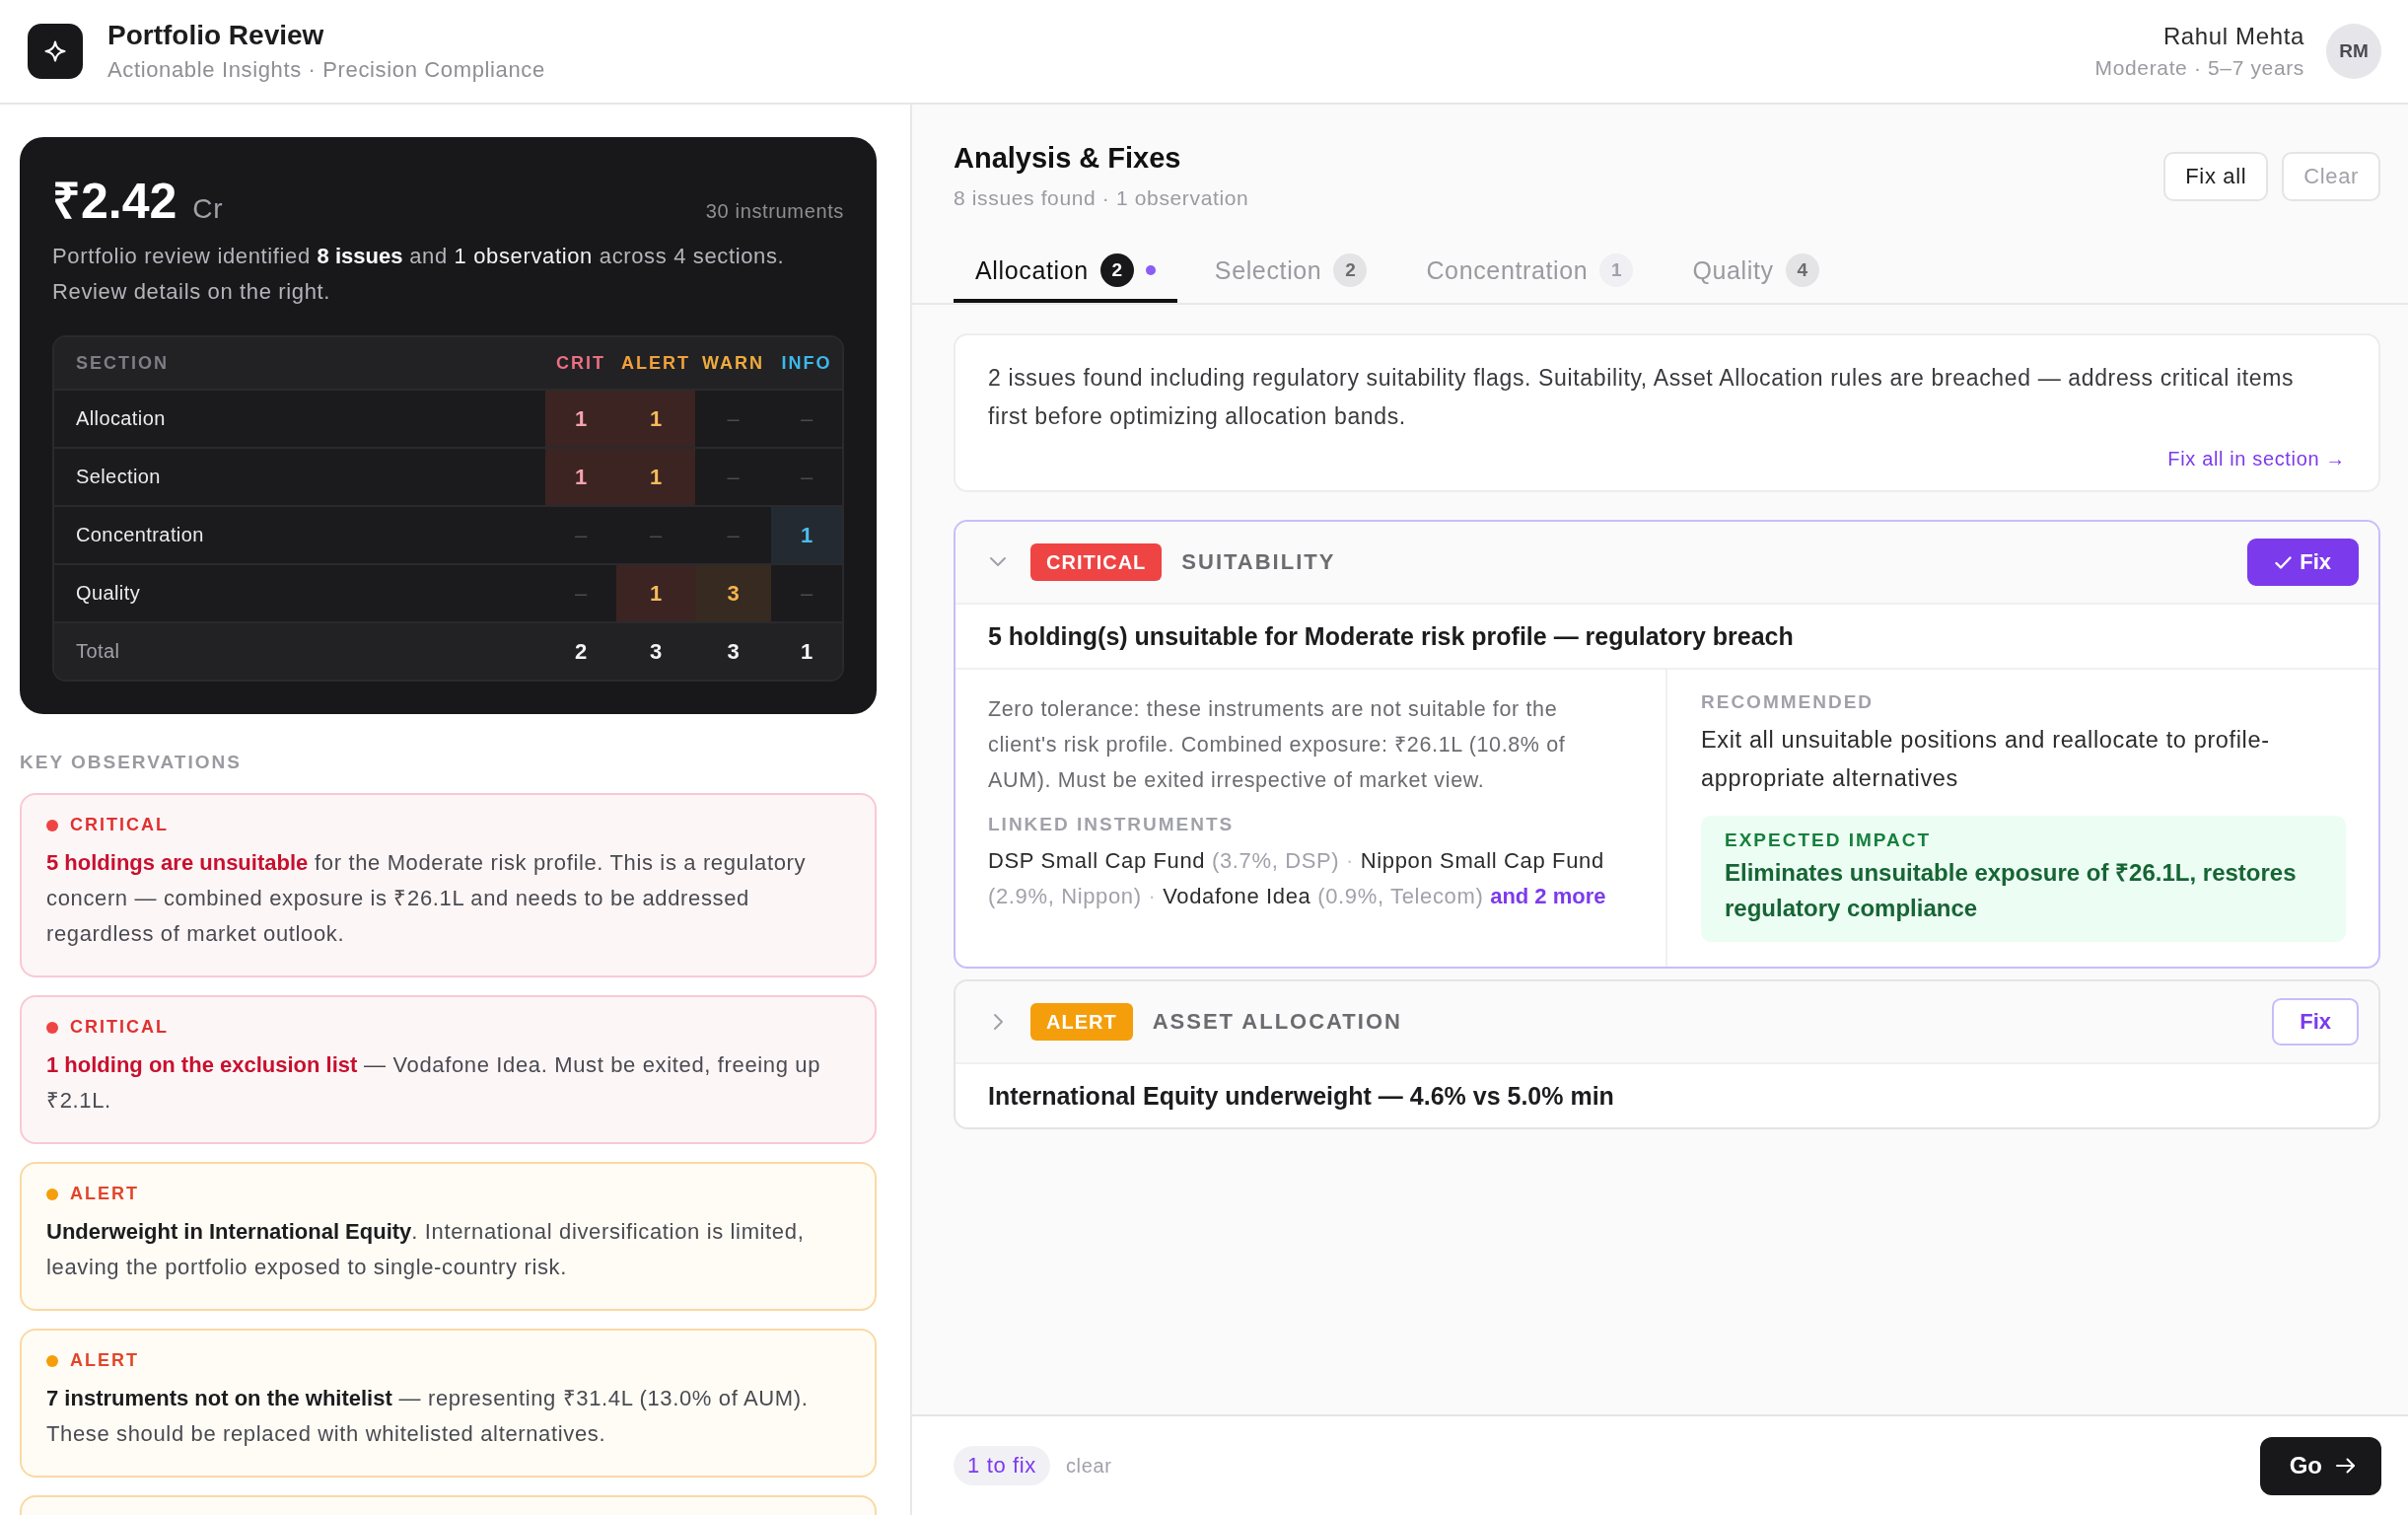 This screenshot has width=2408, height=1515. I want to click on observation-text: 7 instruments not on the whitelist — representing ₹31.4L (13.0% of AUM). These should be replaced with whitelisted alternatives., so click(428, 1416).